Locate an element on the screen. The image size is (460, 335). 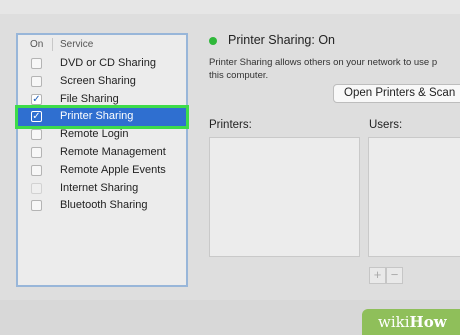
window-top-strip is located at coordinates (230, 7).